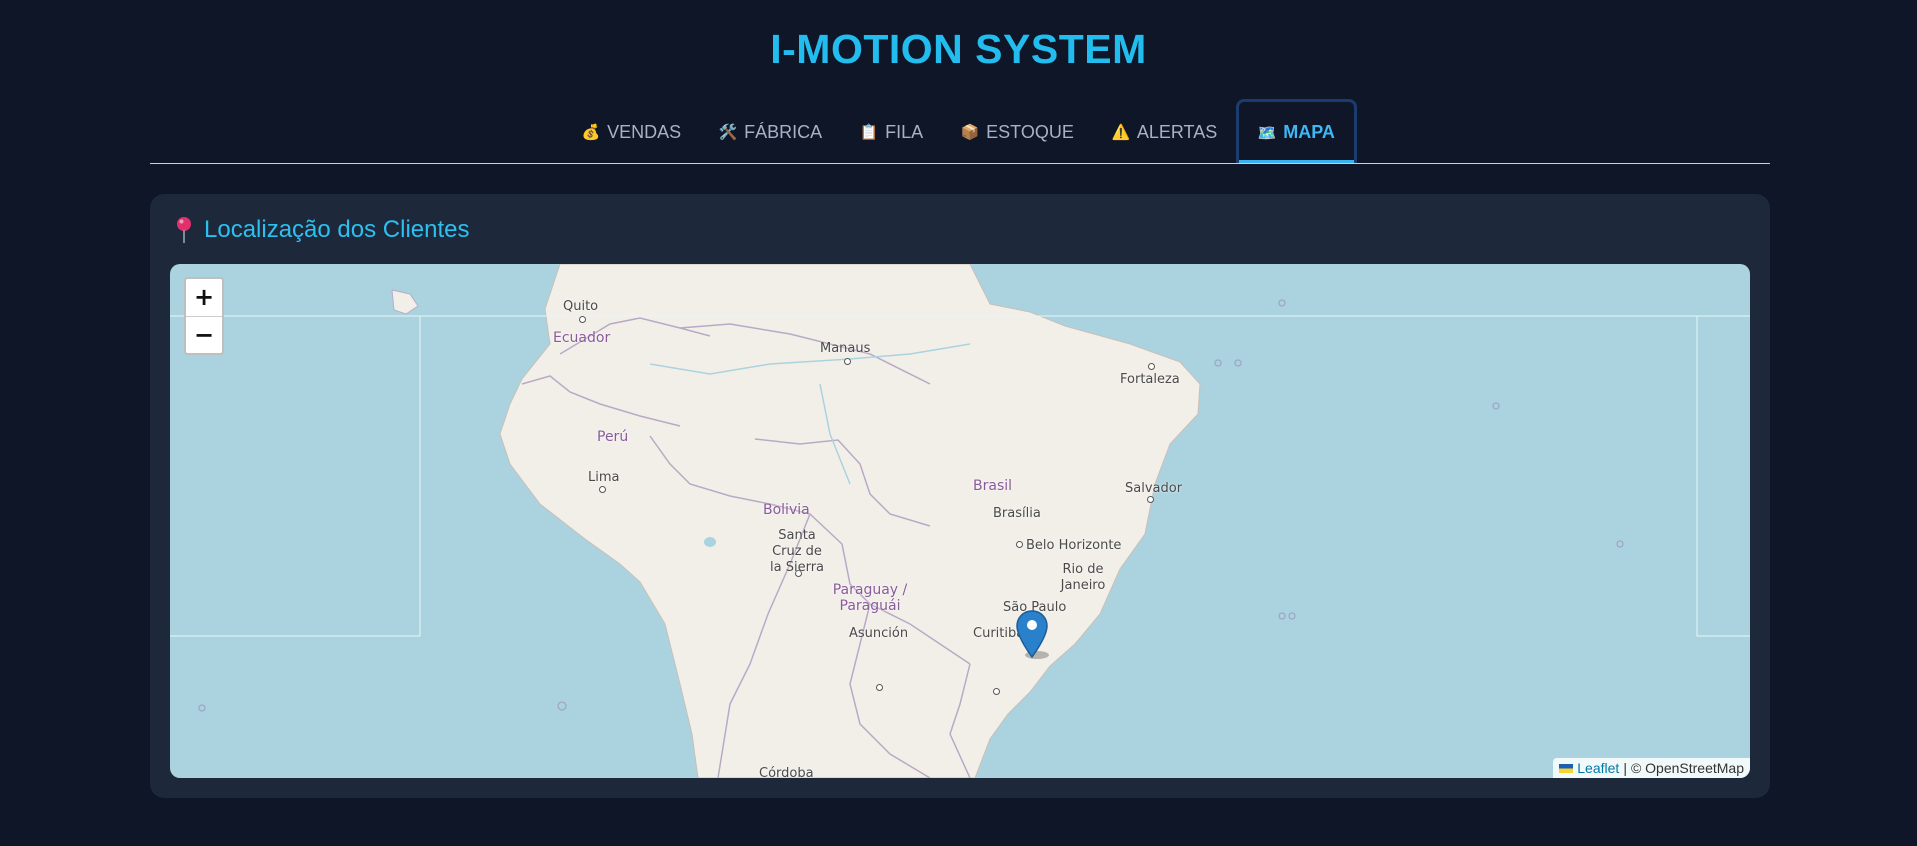  I want to click on tab-vendas: 💰 VENDAS, so click(631, 132).